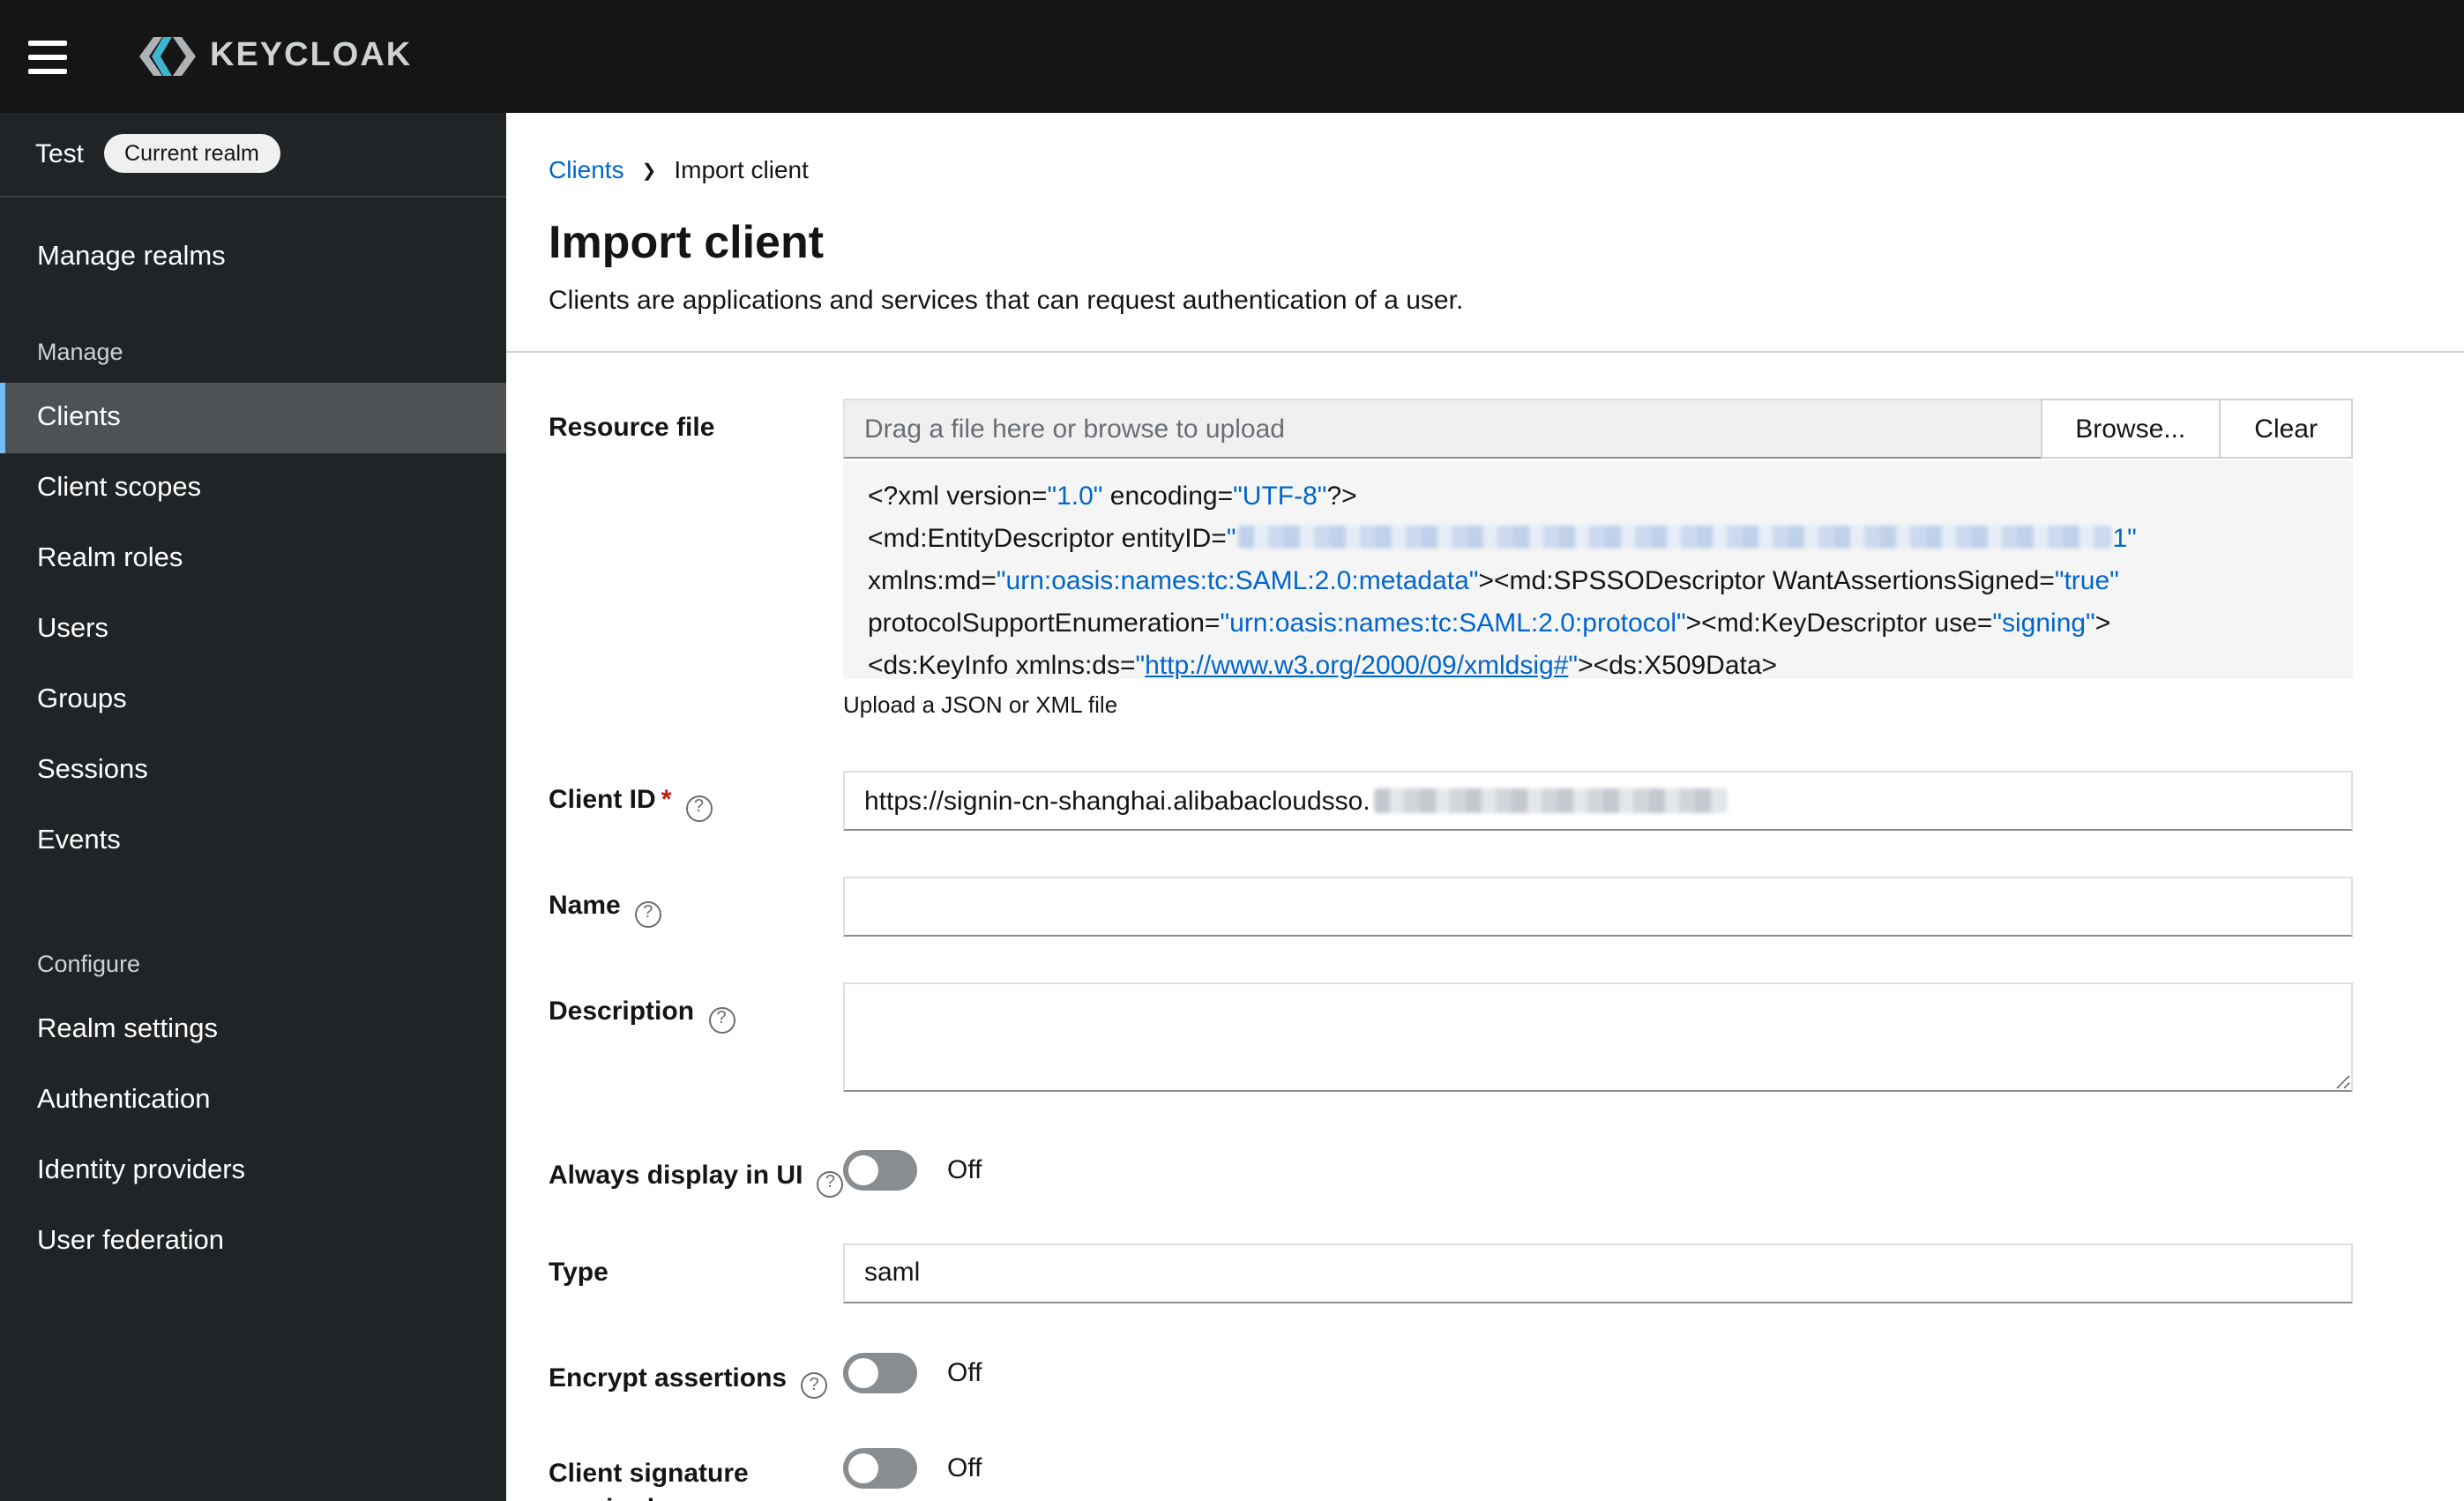  What do you see at coordinates (1232, 57) in the screenshot?
I see `masthead: KEYCLOAK` at bounding box center [1232, 57].